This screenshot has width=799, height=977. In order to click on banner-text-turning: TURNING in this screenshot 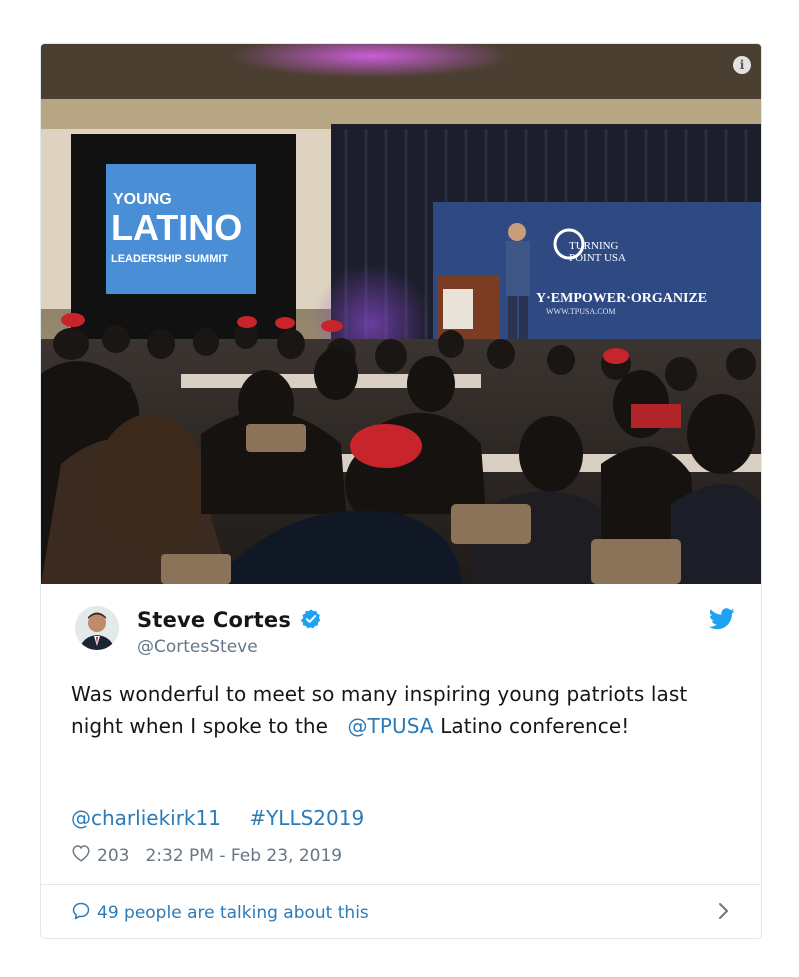, I will do `click(594, 246)`.